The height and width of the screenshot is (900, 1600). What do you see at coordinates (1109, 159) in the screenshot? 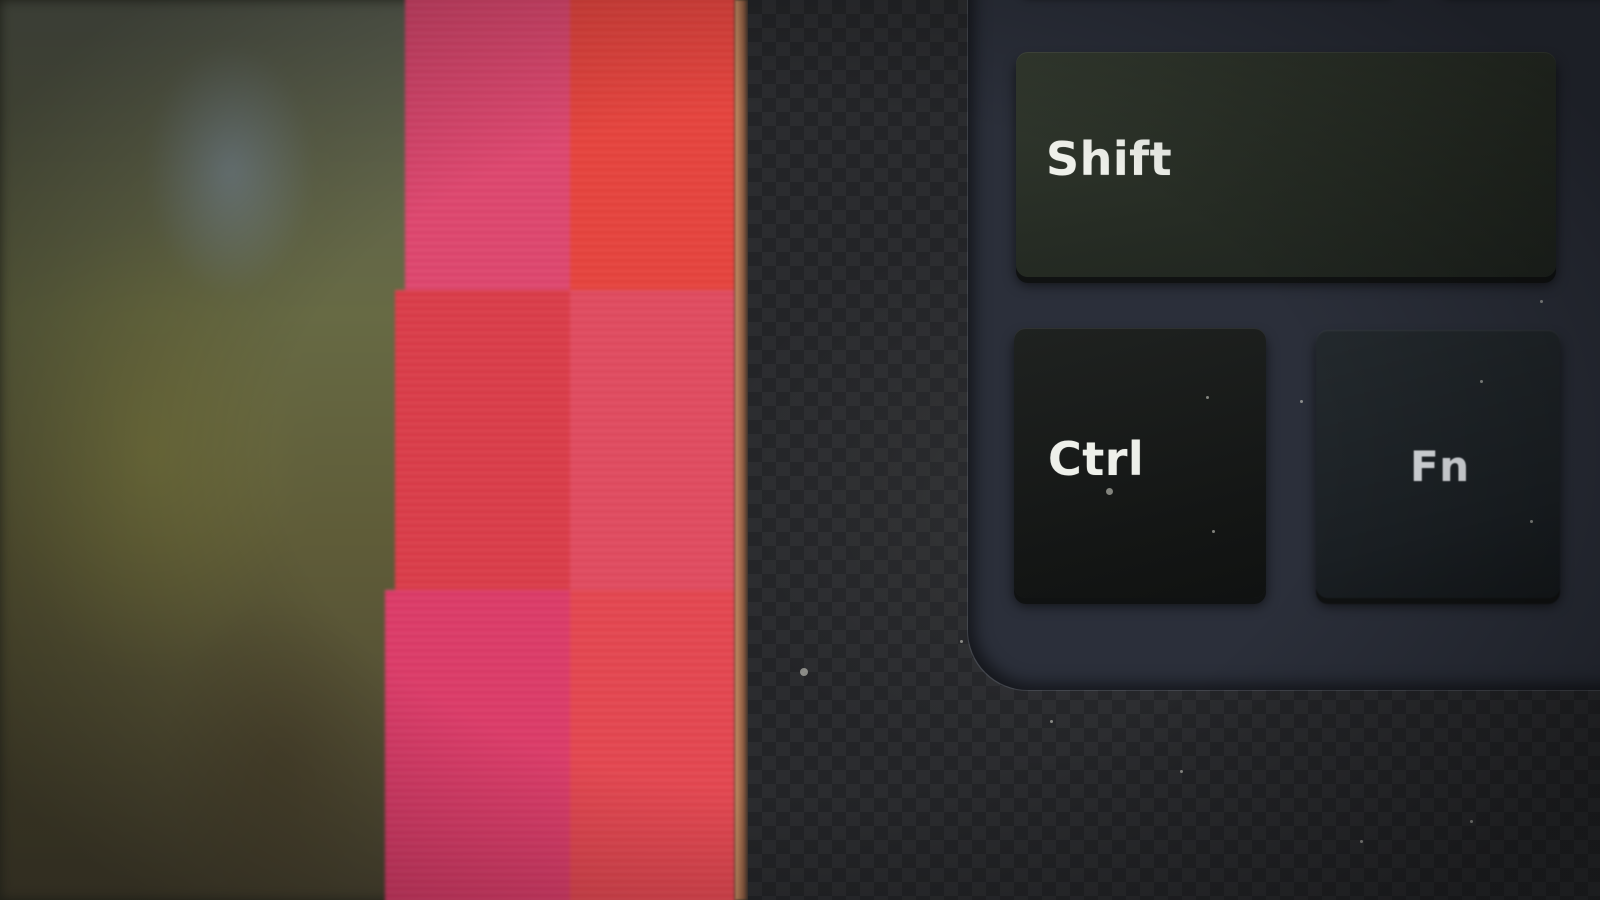
I see `shift-key-label: Shift` at bounding box center [1109, 159].